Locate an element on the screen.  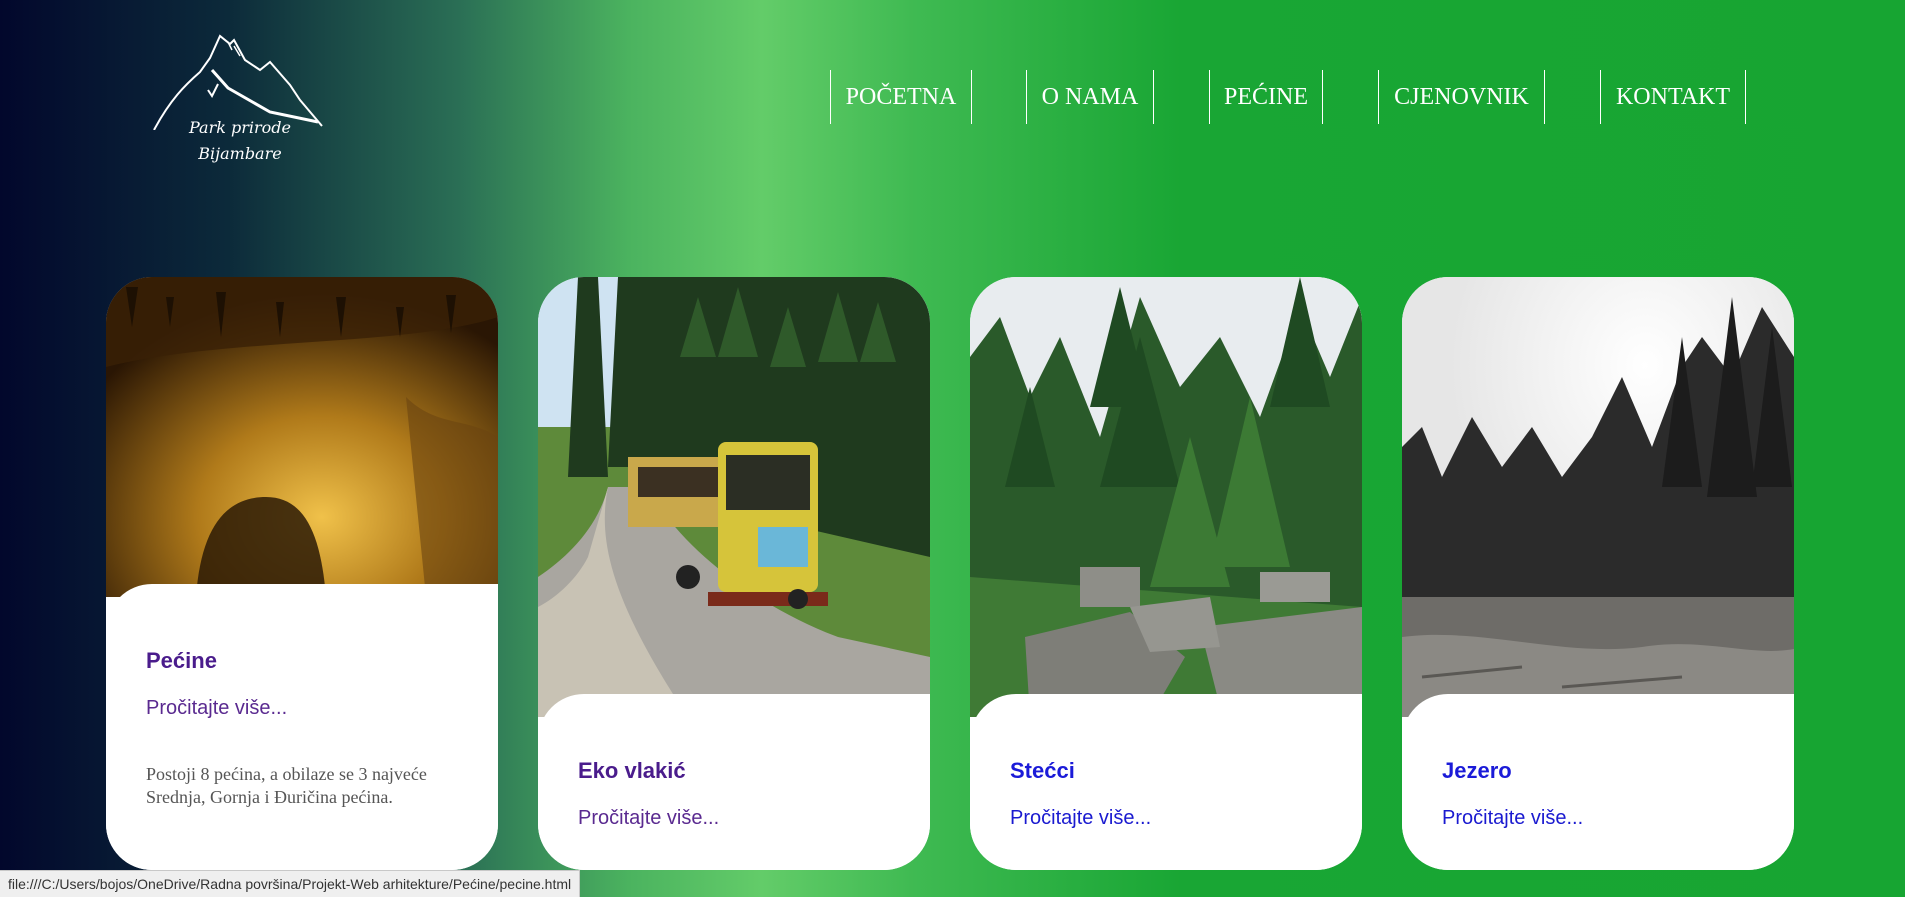
nav-item-o-nama: O NAMA is located at coordinates (1090, 97).